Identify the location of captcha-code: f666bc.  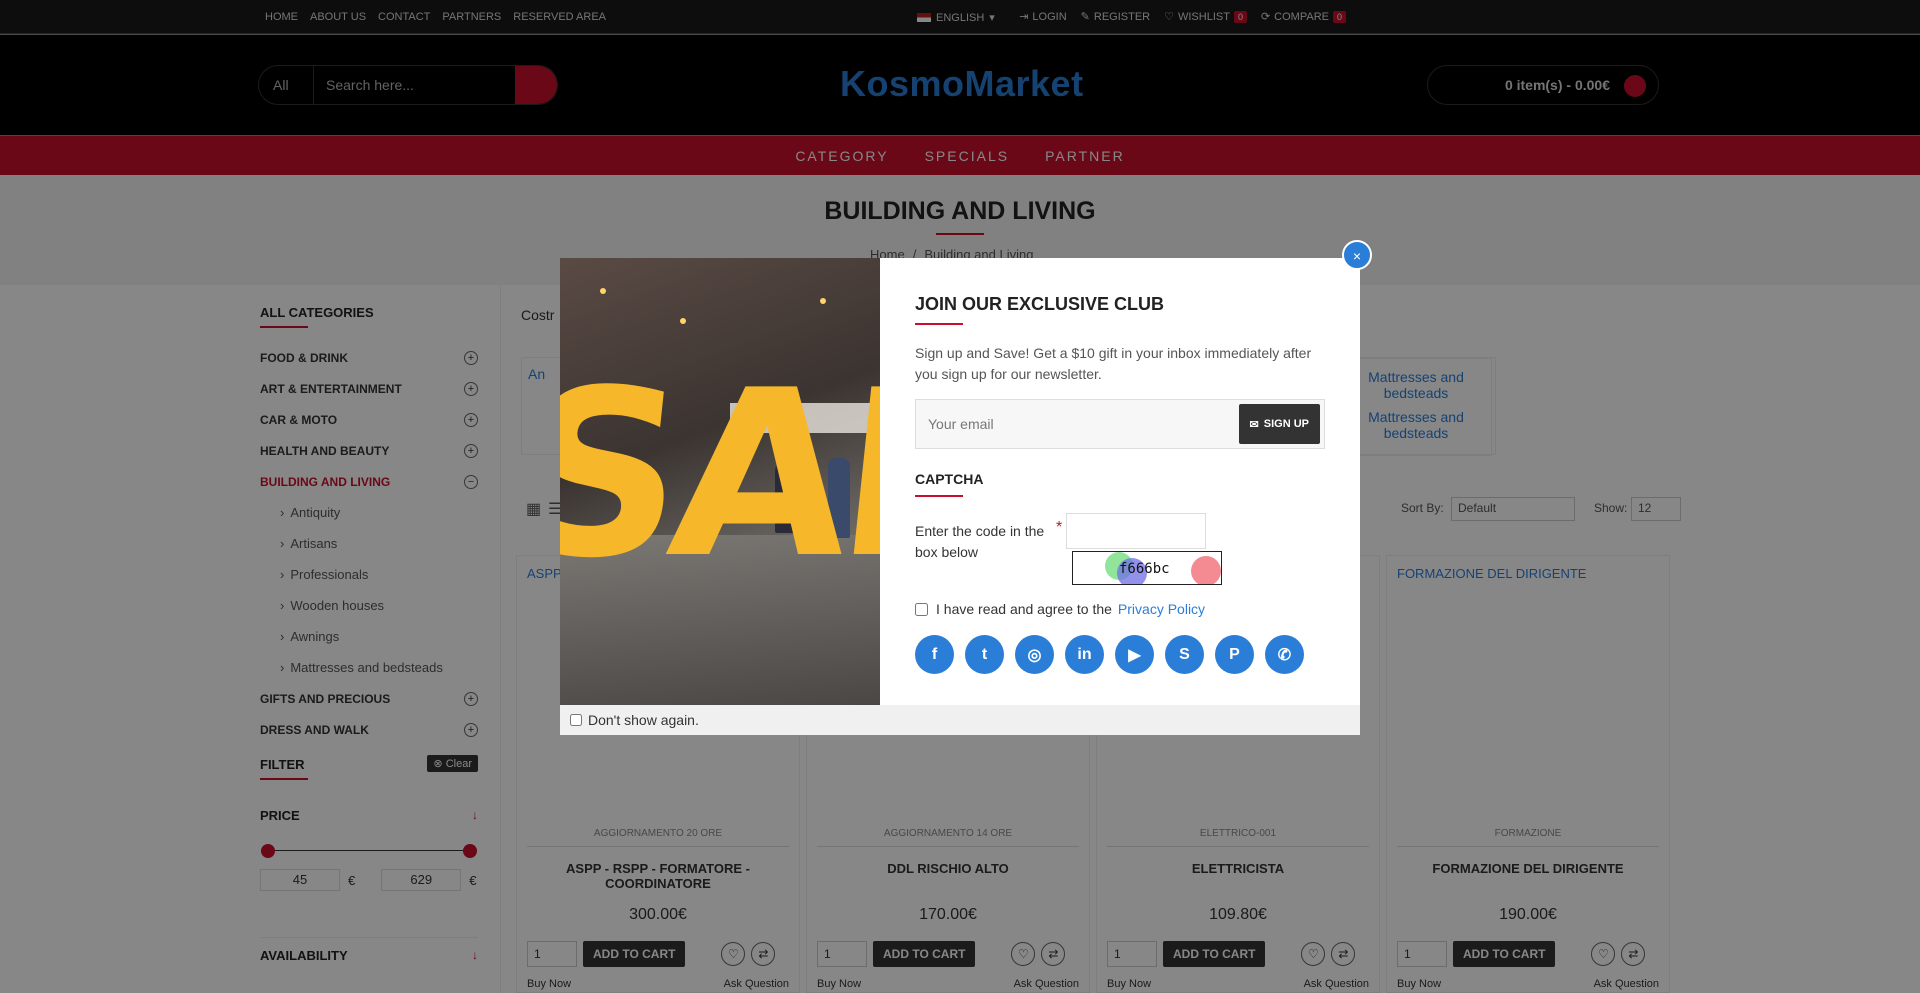
(1144, 569).